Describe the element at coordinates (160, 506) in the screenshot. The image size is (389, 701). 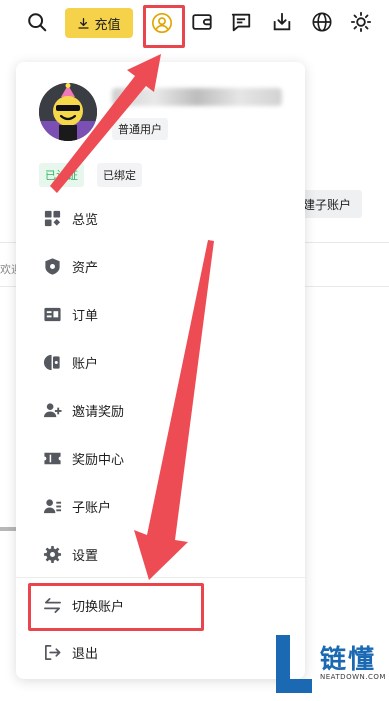
I see `menu-item-subaccount: 子账户` at that location.